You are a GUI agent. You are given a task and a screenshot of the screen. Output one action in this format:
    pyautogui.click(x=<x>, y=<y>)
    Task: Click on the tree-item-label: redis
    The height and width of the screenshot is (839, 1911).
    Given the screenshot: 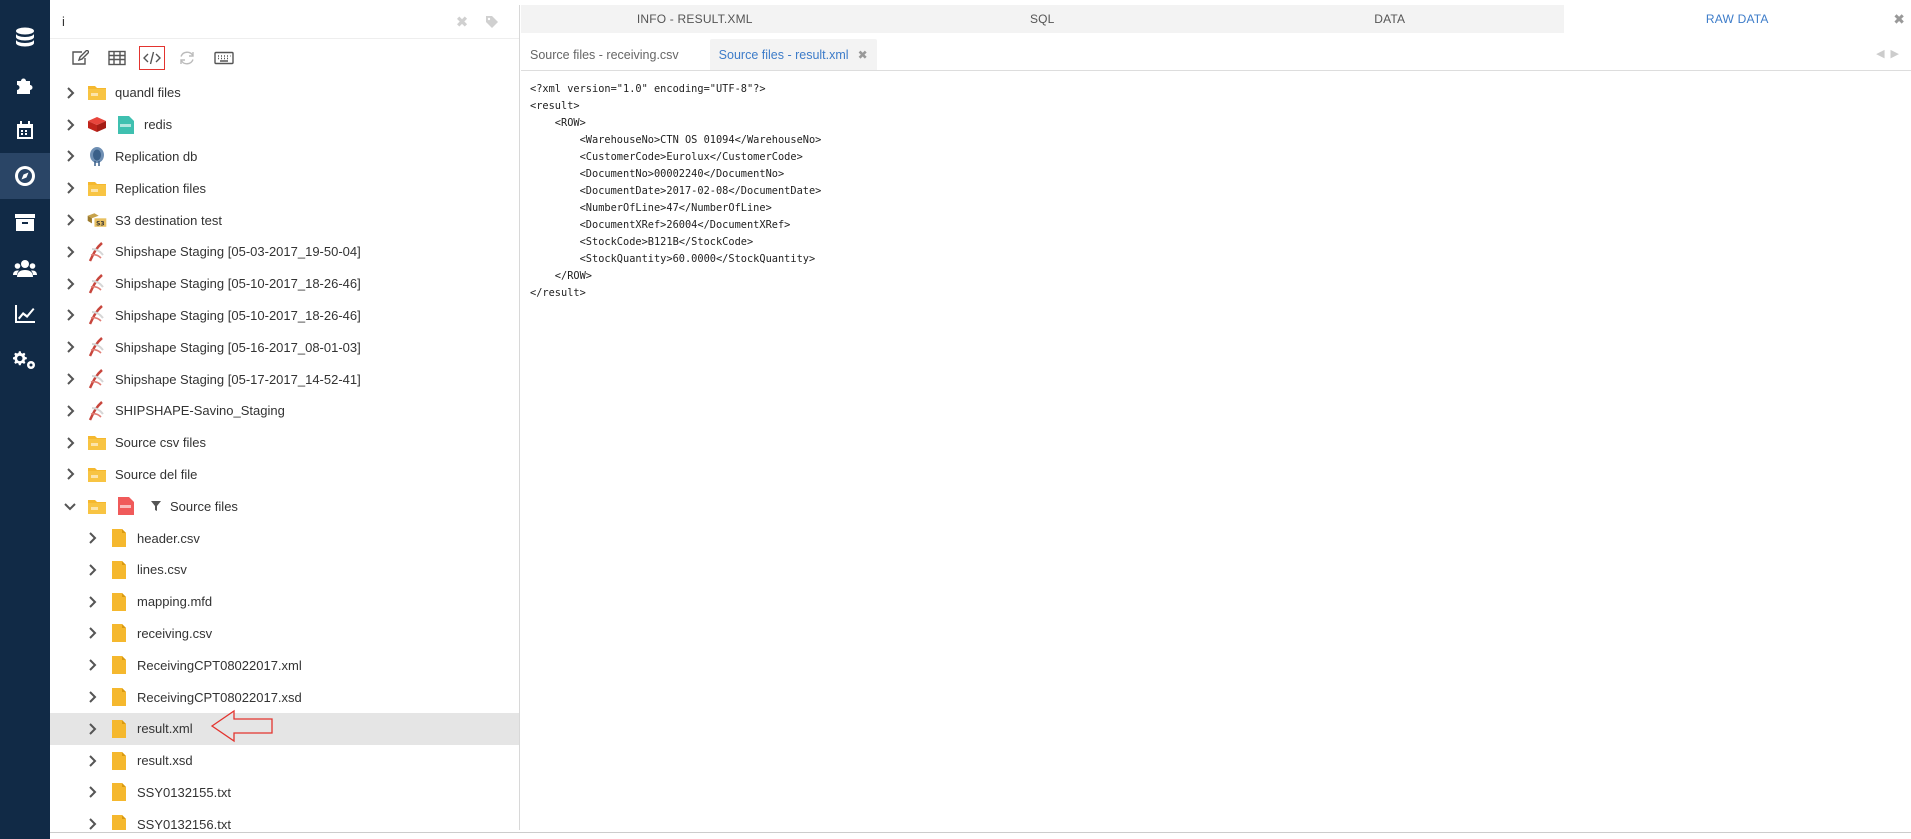 What is the action you would take?
    pyautogui.click(x=158, y=125)
    